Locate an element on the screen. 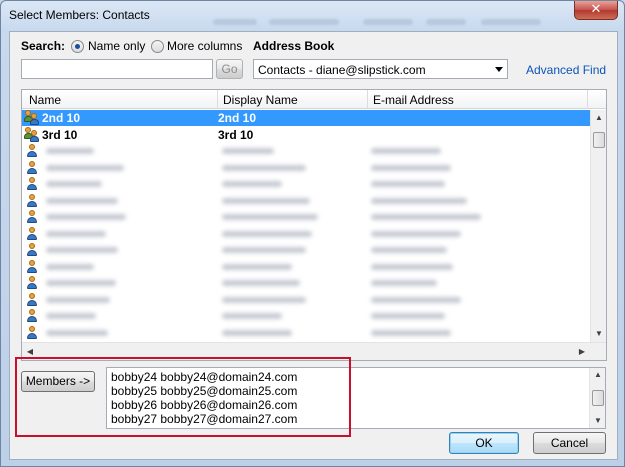  member-entry: bobby24 bobby24@domain24.com is located at coordinates (204, 377).